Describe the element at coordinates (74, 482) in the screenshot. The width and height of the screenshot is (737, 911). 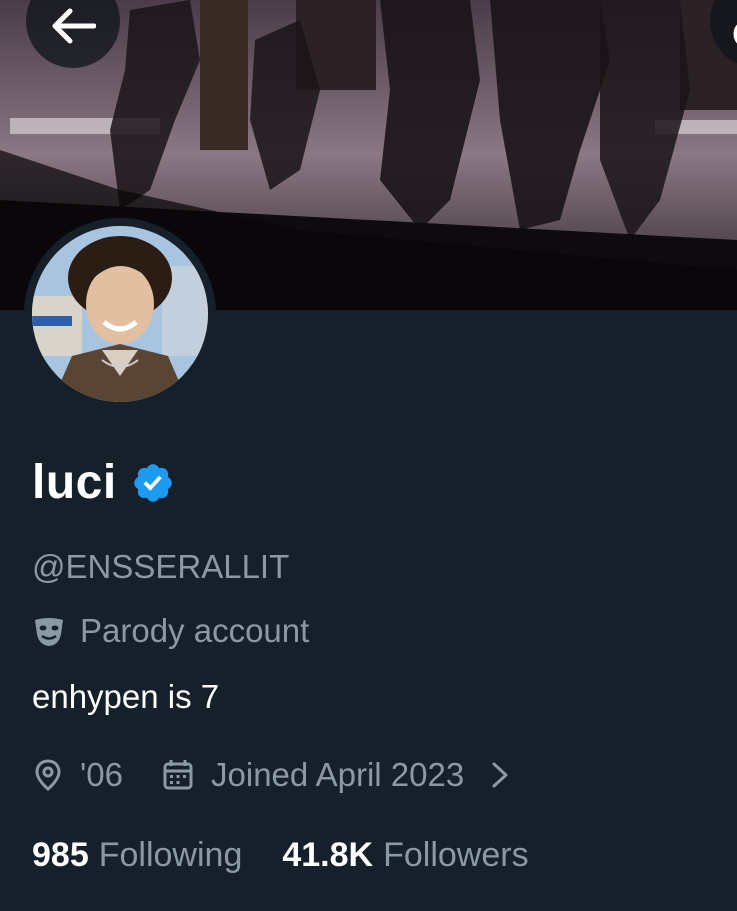
I see `display-name: luci` at that location.